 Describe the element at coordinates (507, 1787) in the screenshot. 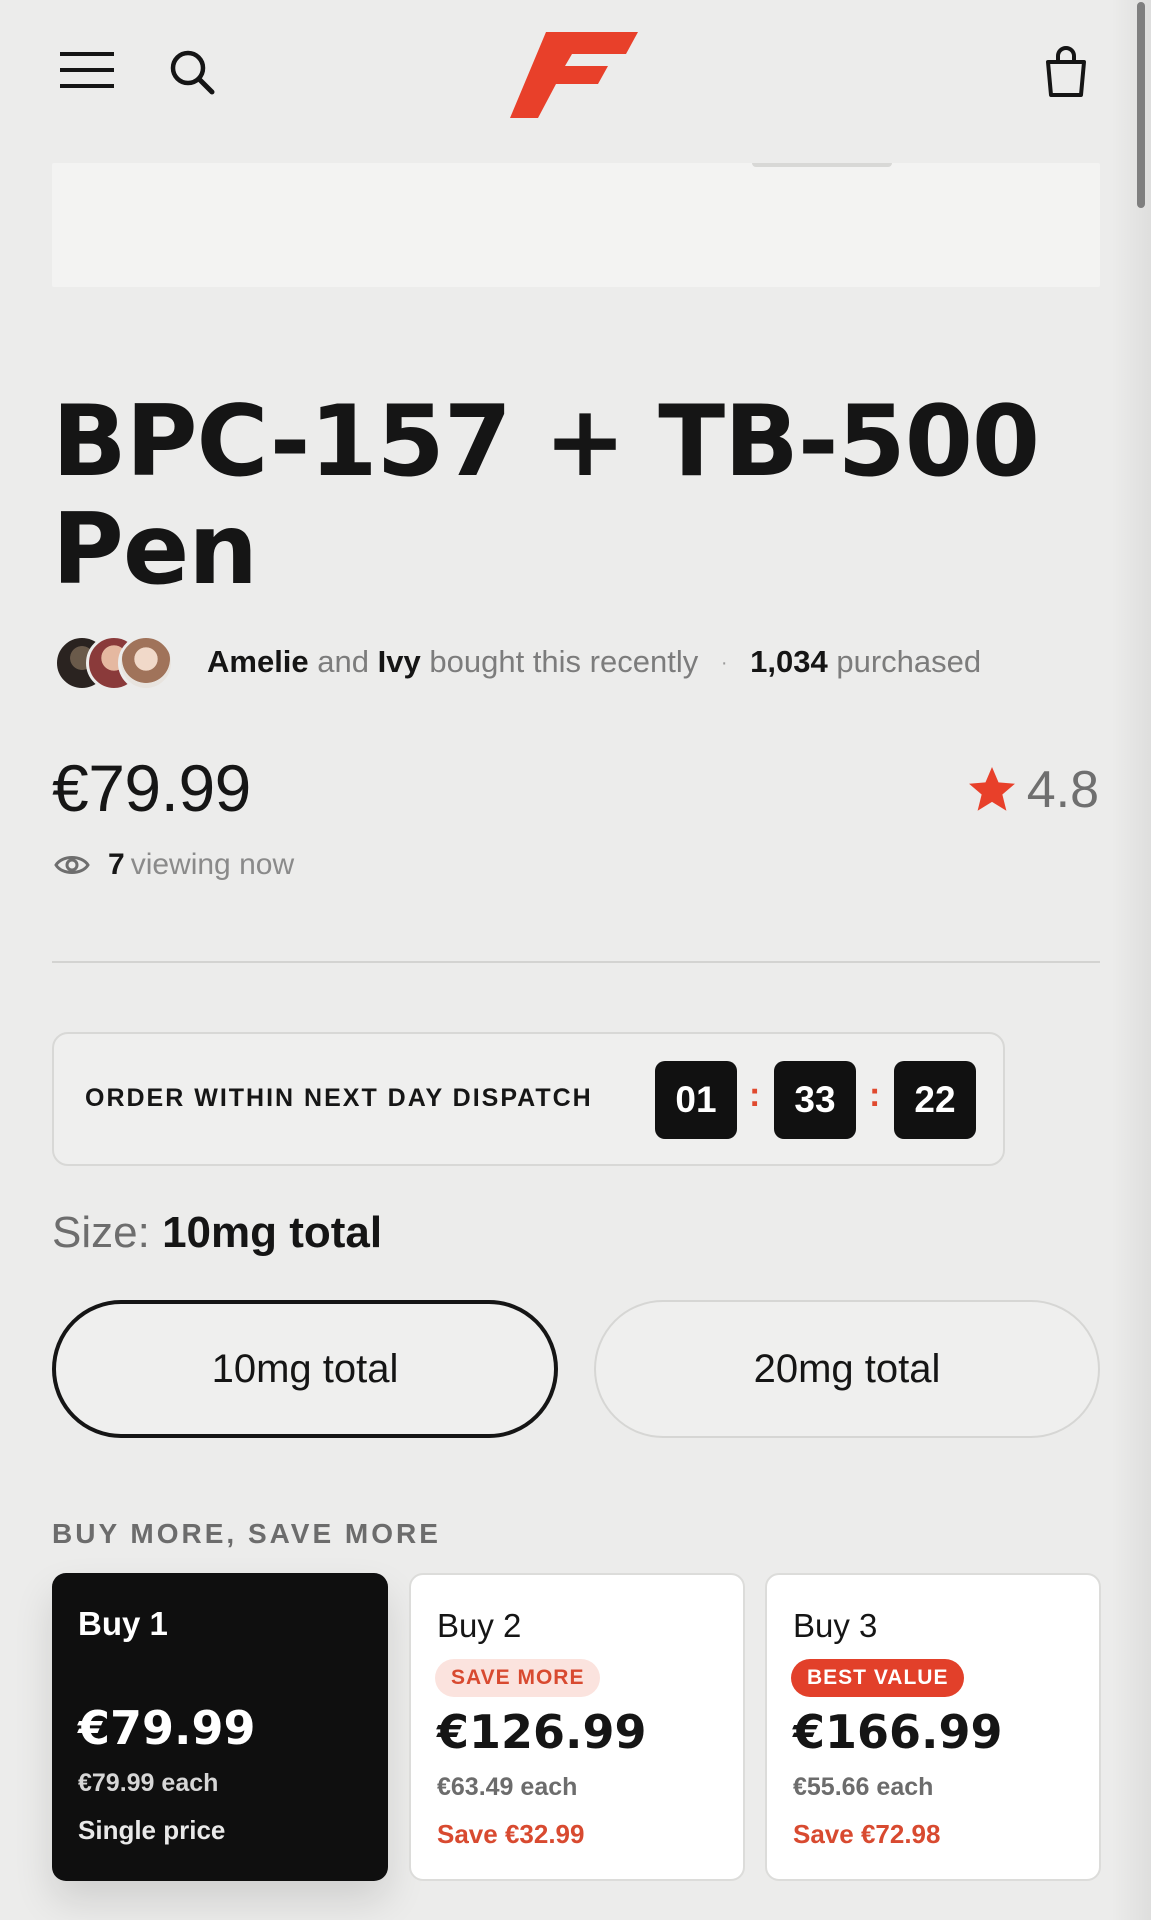

I see `bundle-unit-price: €63.49 each` at that location.